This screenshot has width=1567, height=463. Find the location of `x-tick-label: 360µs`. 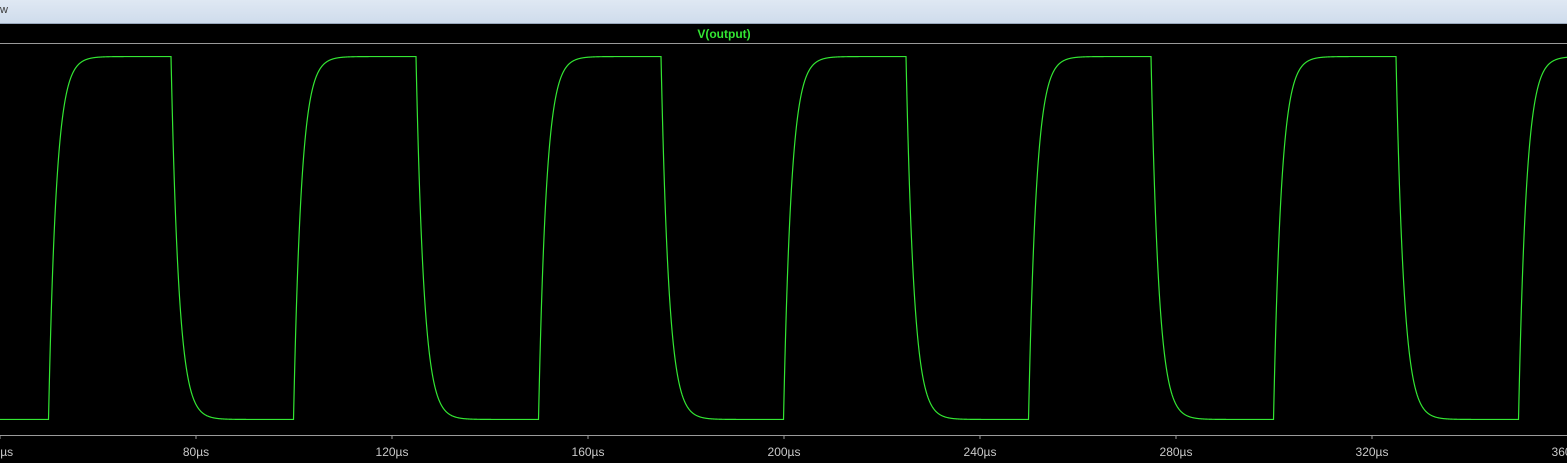

x-tick-label: 360µs is located at coordinates (1559, 452).